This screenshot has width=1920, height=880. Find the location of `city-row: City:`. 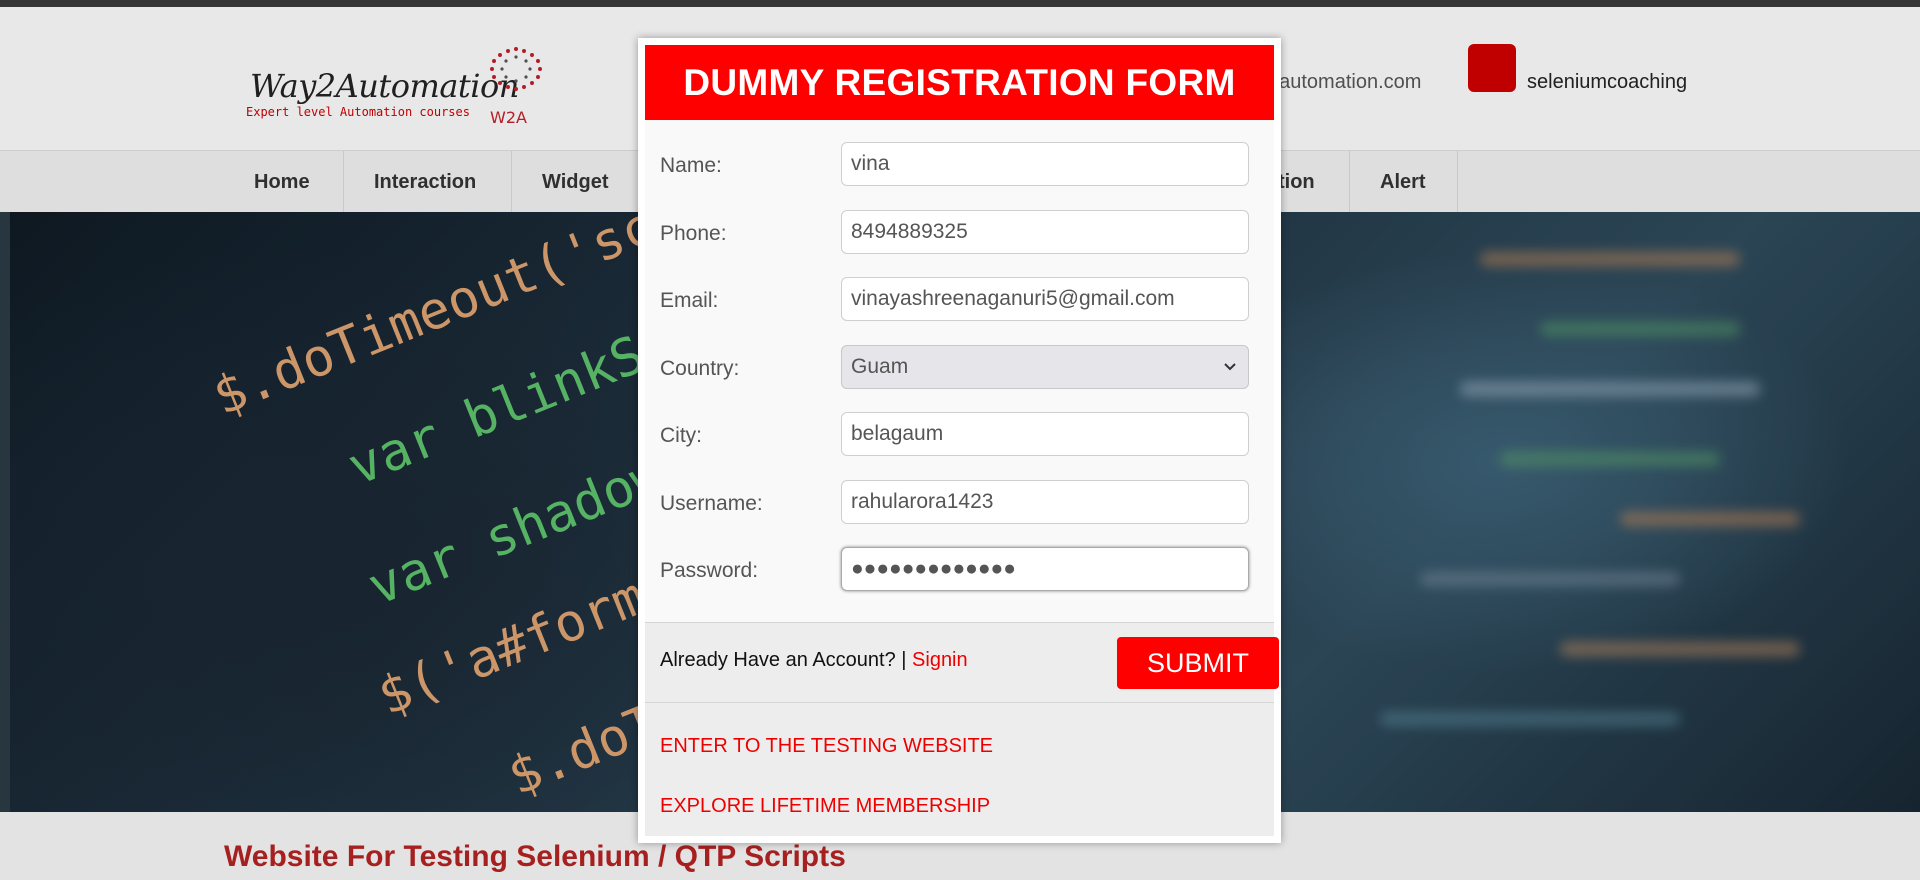

city-row: City: is located at coordinates (959, 435).